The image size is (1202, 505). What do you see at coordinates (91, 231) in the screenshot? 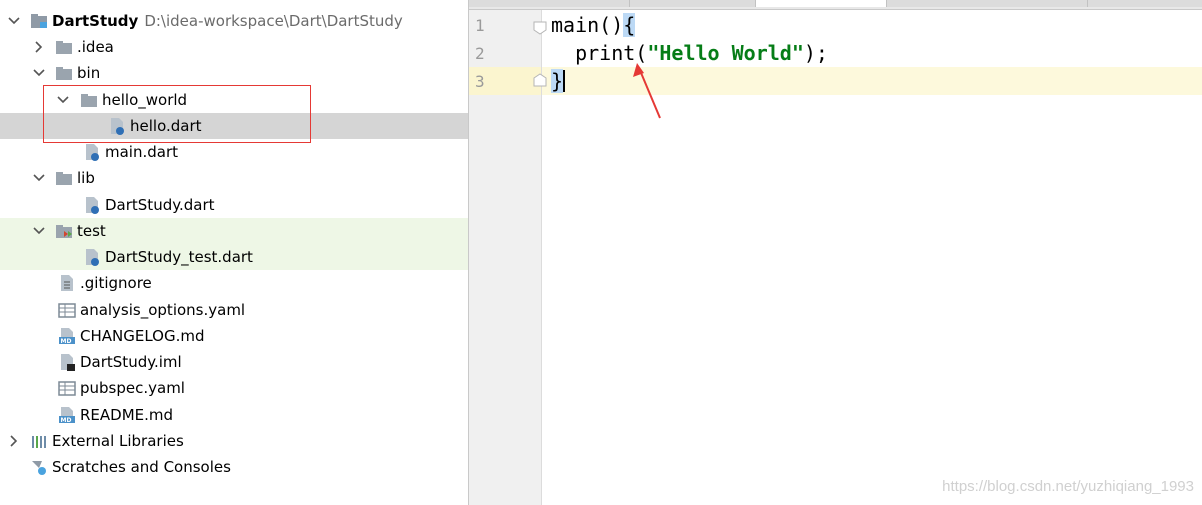
I see `tree-item-label: test` at bounding box center [91, 231].